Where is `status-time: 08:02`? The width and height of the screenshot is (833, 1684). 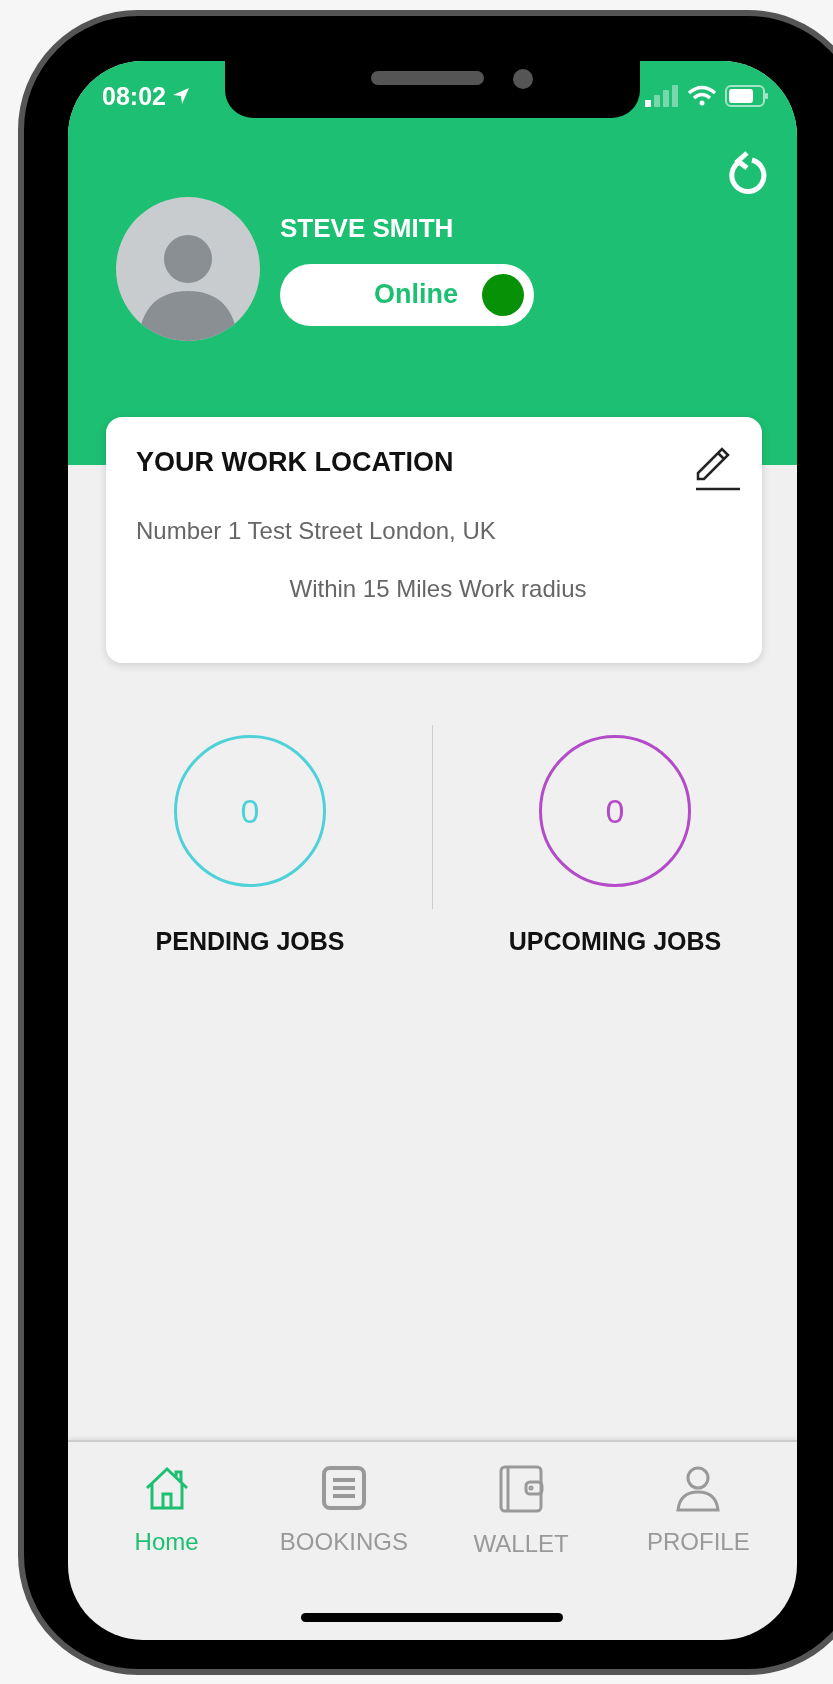
status-time: 08:02 is located at coordinates (146, 96).